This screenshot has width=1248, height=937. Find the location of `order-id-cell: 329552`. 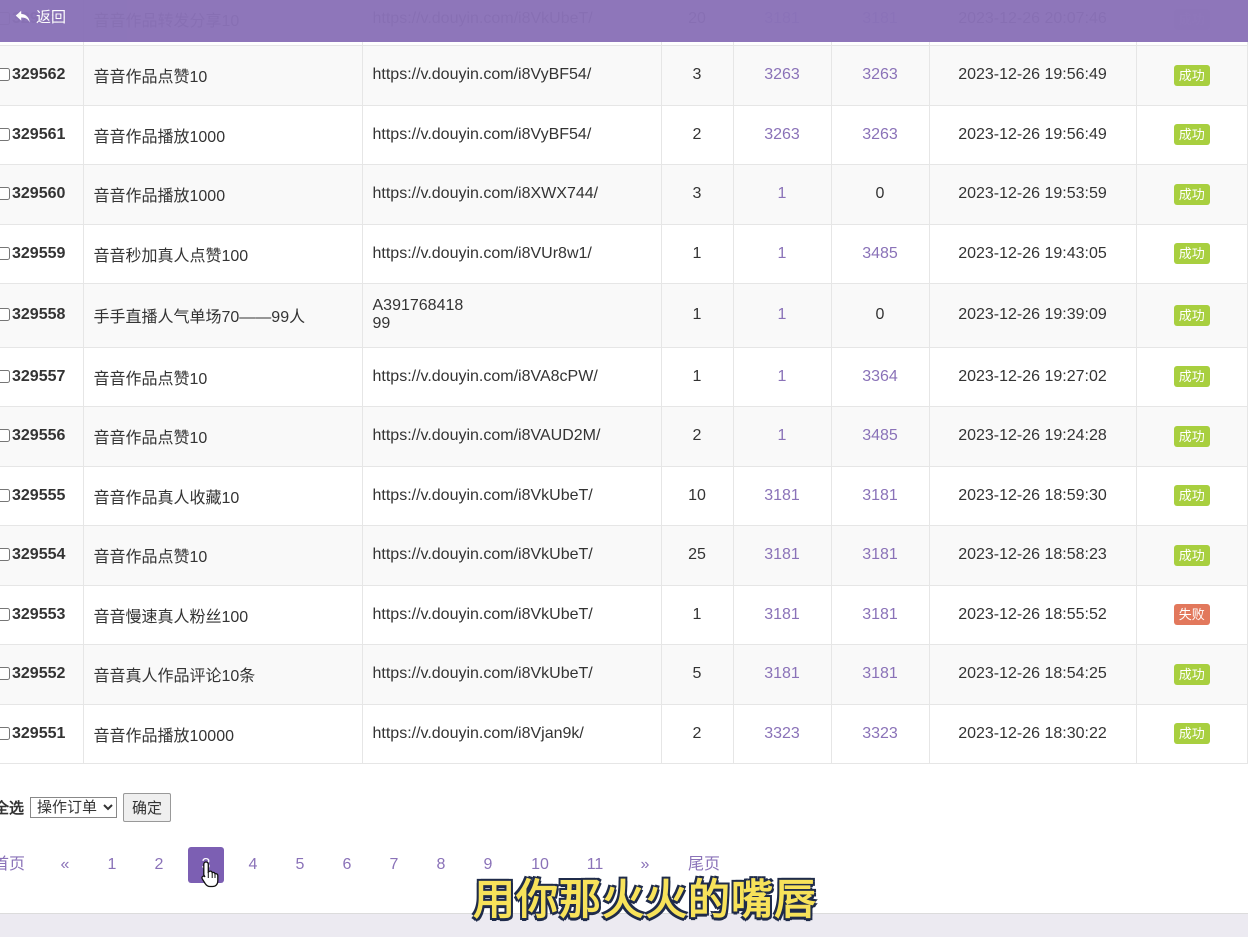

order-id-cell: 329552 is located at coordinates (42, 674).